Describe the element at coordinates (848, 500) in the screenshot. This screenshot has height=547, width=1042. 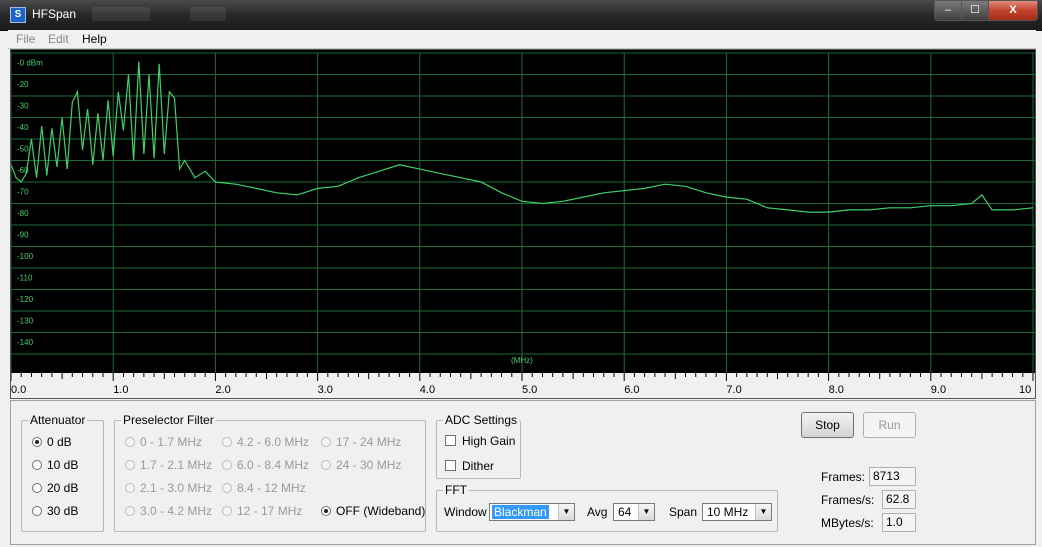
I see `frames-per-second-label: Frames/s:` at that location.